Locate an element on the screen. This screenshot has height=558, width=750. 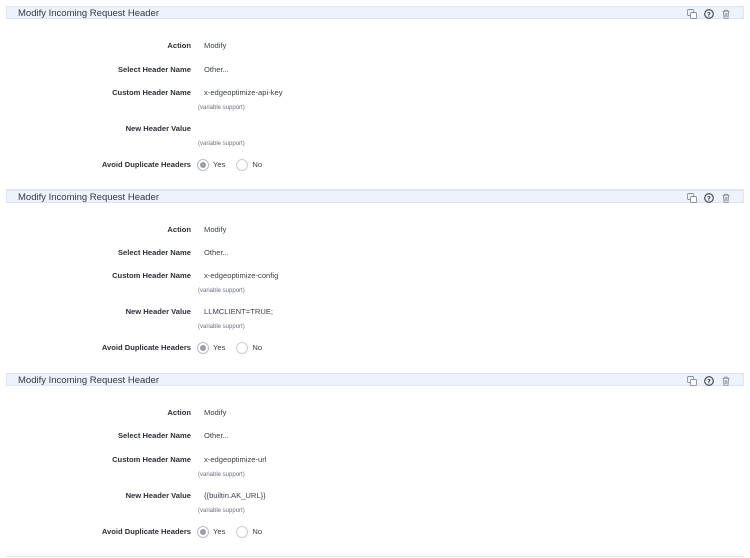
custom-header-row: Custom Header Name x-edgeoptimize-url is located at coordinates (375, 460).